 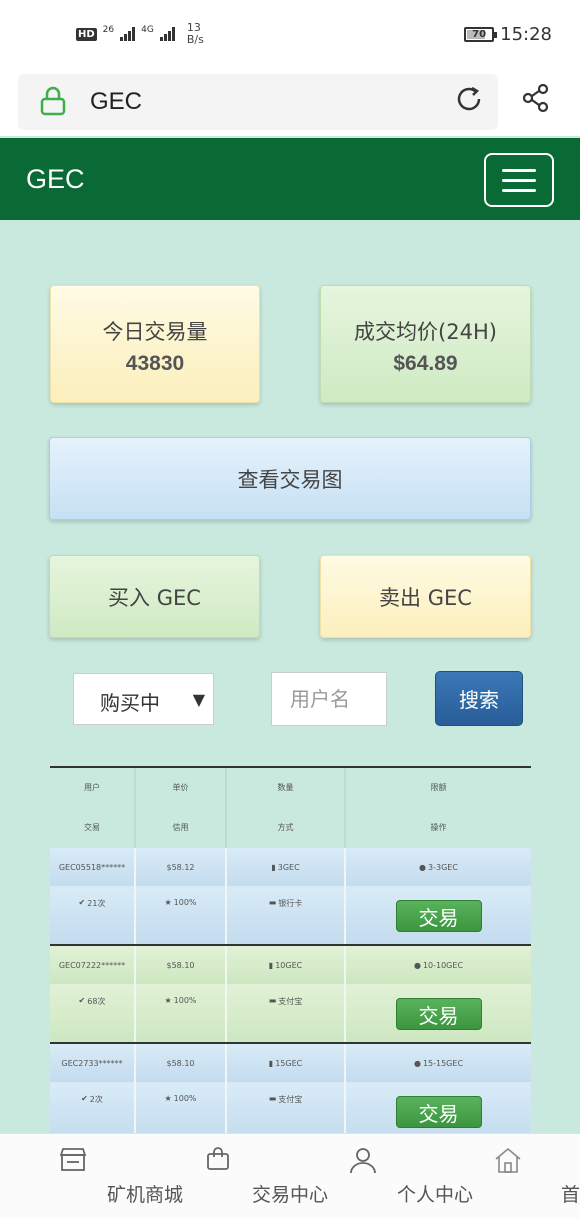 I want to click on battery-level: 70, so click(x=479, y=34).